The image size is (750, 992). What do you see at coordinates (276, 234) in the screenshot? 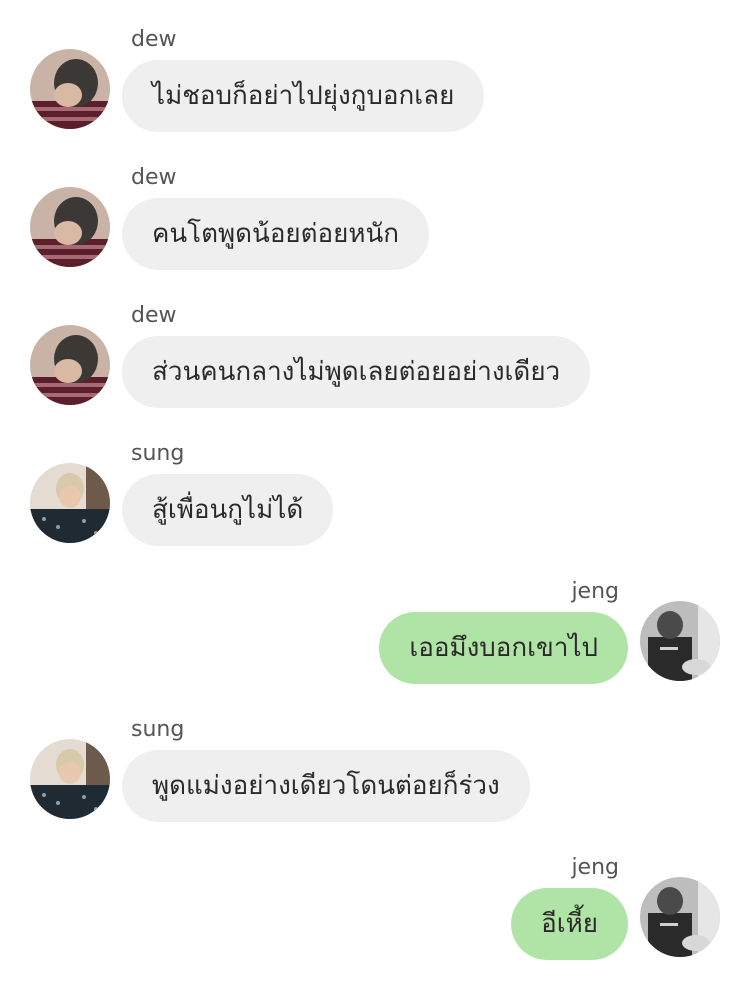
I see `message-bubble: คนโตพูดน้อยต่อยหนัก` at bounding box center [276, 234].